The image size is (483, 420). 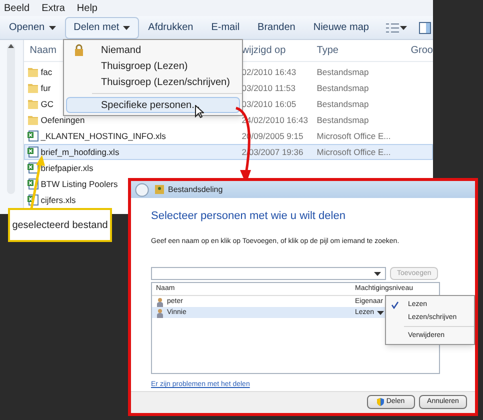 What do you see at coordinates (403, 28) in the screenshot?
I see `view-caret-icon` at bounding box center [403, 28].